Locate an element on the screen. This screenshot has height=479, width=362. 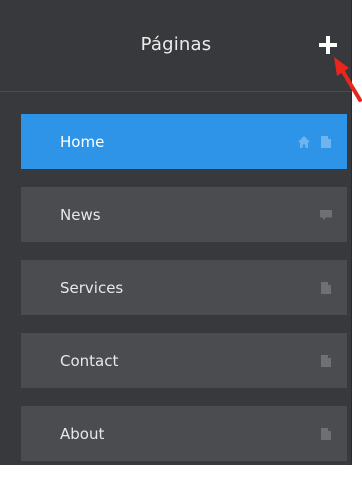
page-item-about: About is located at coordinates (184, 433).